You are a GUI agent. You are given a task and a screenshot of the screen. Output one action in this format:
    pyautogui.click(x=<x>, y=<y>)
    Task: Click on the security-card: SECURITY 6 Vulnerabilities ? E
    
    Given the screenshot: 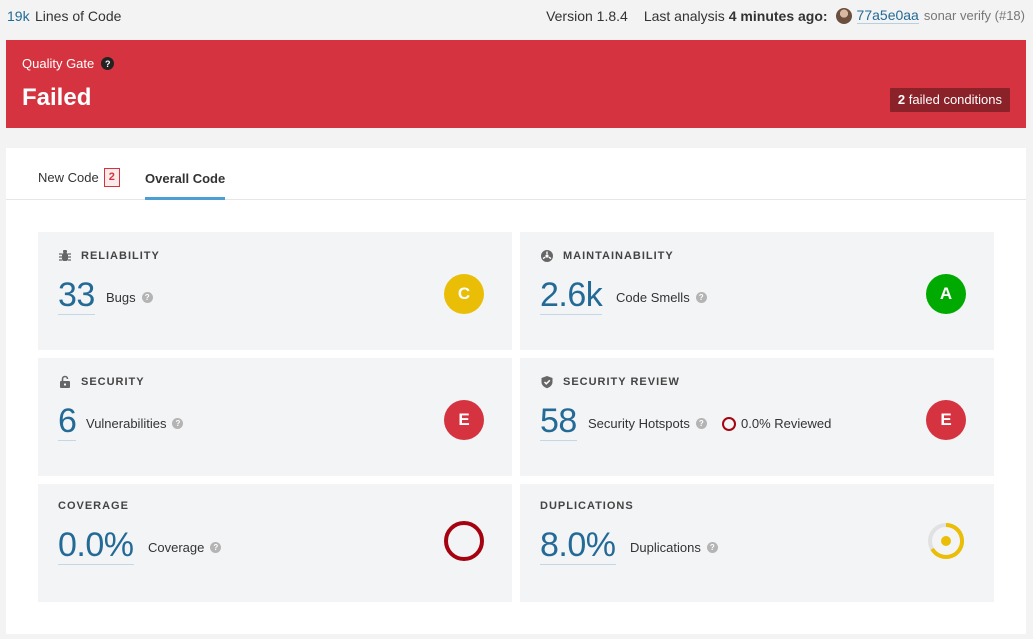 What is the action you would take?
    pyautogui.click(x=275, y=417)
    